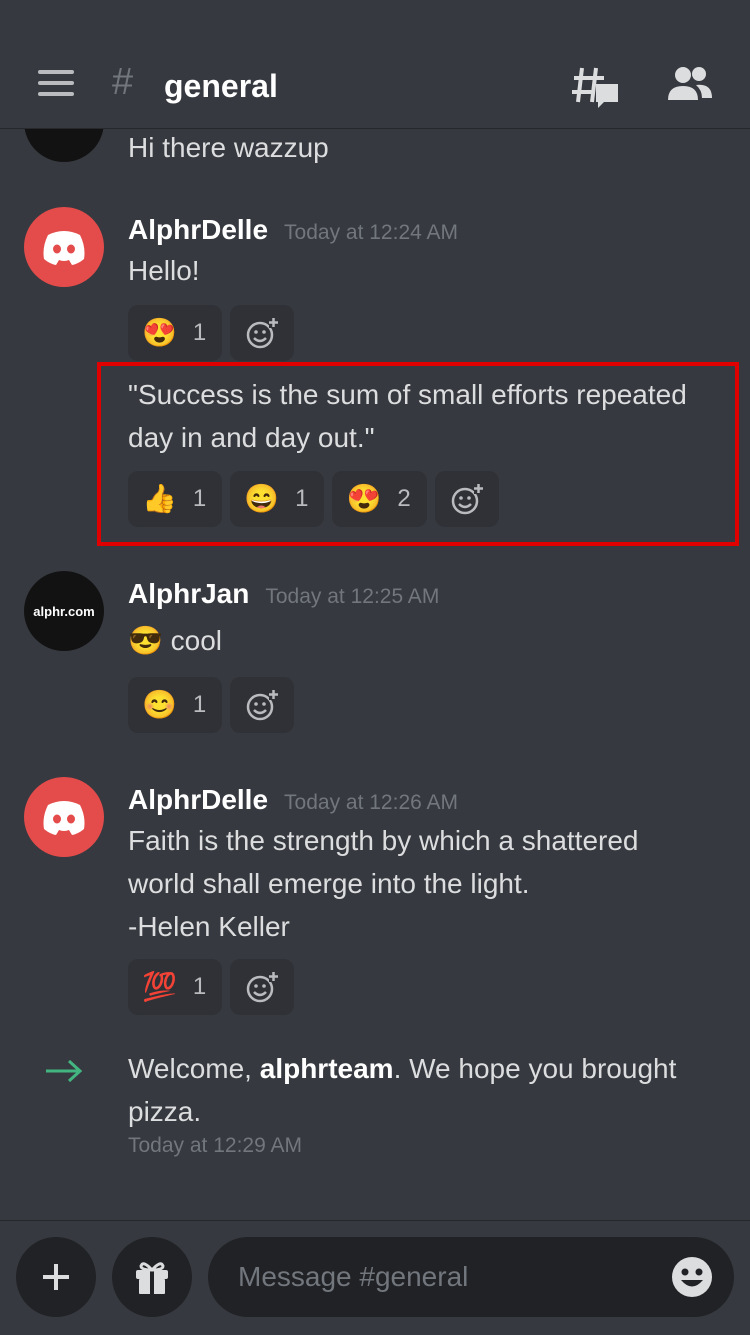 This screenshot has width=750, height=1335. Describe the element at coordinates (159, 986) in the screenshot. I see `hundred-points-emoji-icon: 💯` at that location.